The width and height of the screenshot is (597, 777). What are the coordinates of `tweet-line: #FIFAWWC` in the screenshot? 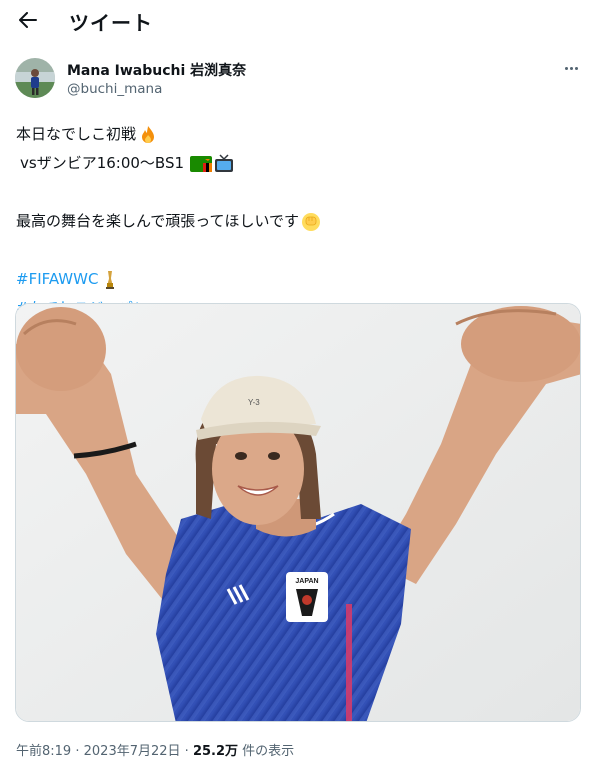 It's located at (168, 279).